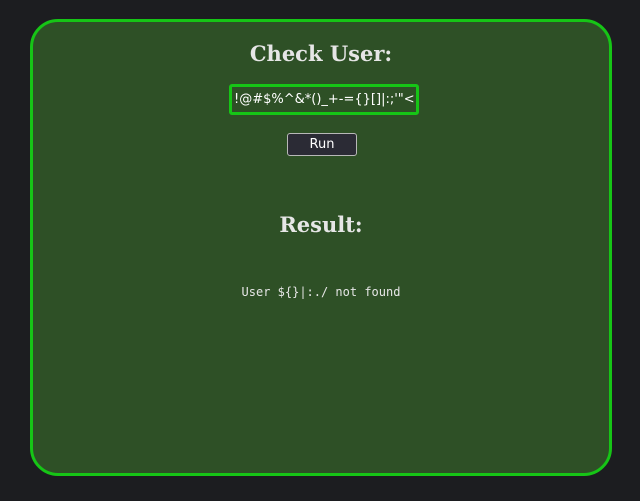  I want to click on result-heading: Result:, so click(321, 224).